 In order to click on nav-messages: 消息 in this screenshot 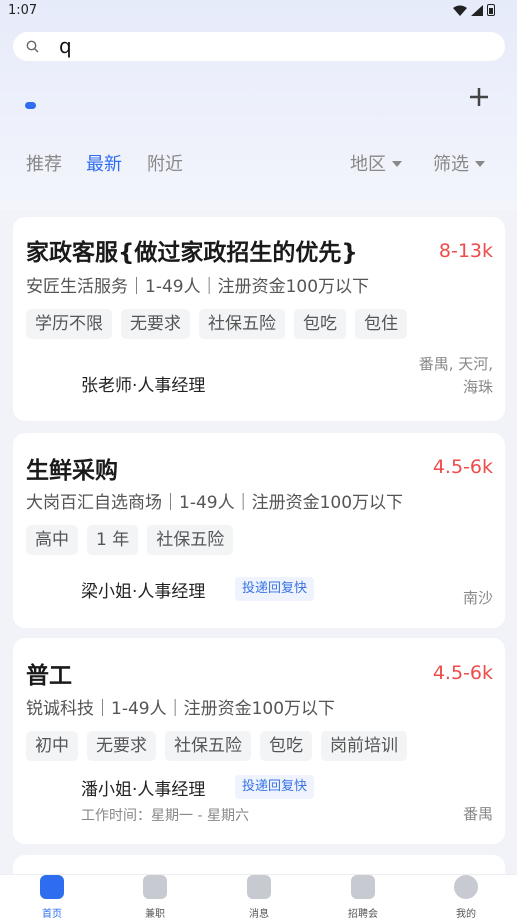, I will do `click(259, 897)`.